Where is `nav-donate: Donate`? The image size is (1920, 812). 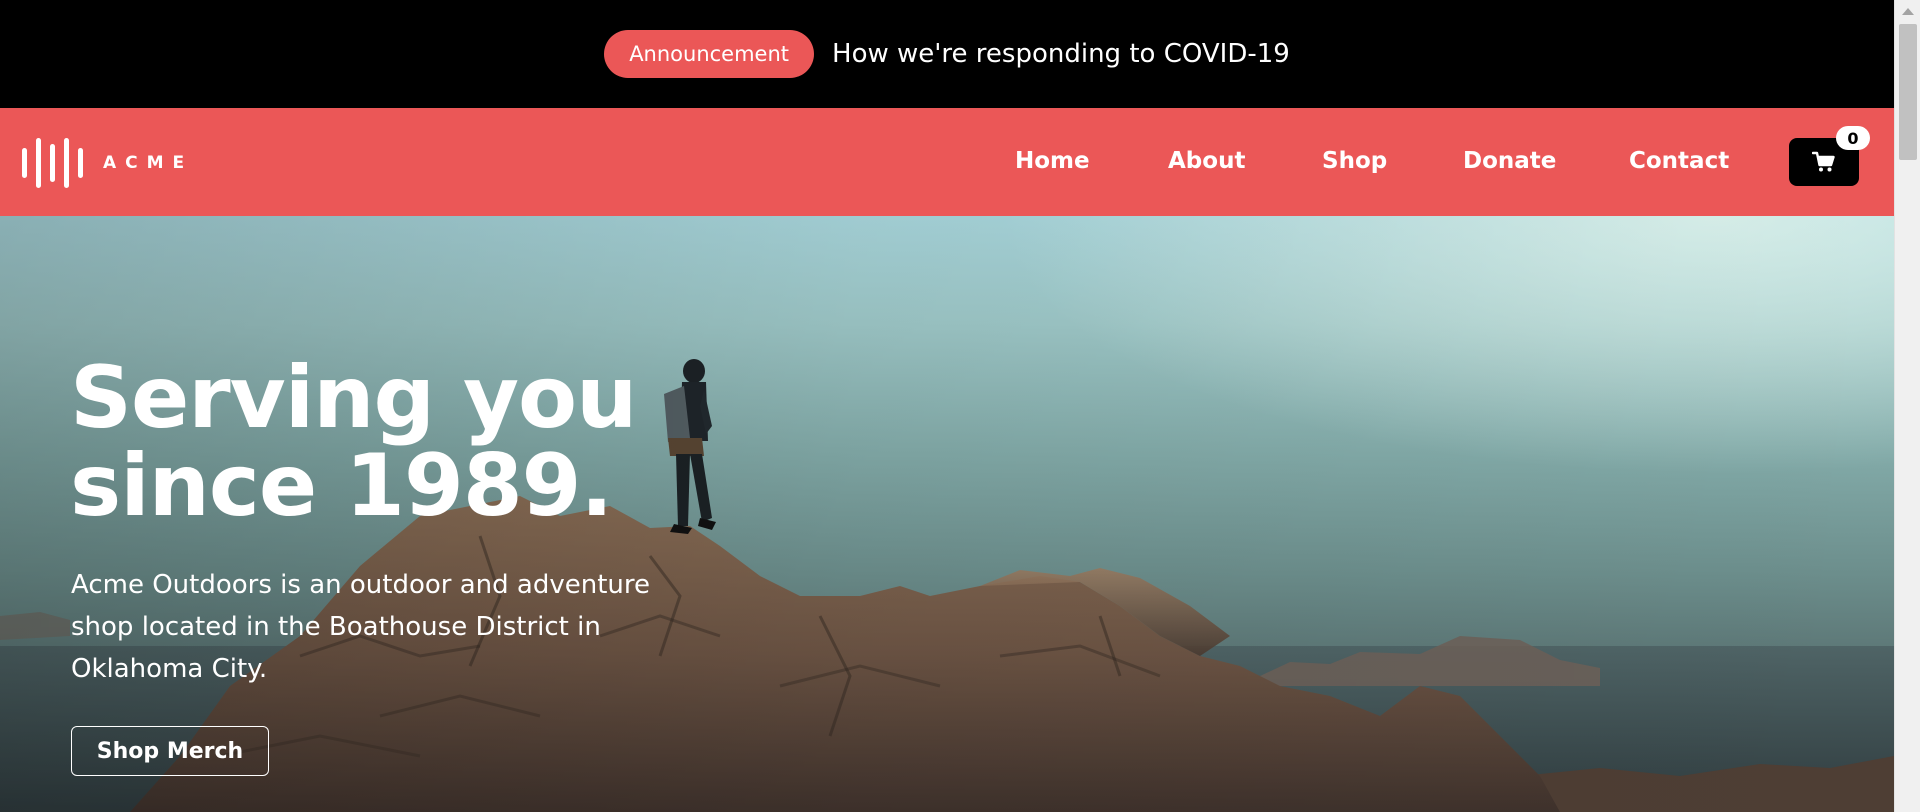
nav-donate: Donate is located at coordinates (1509, 161).